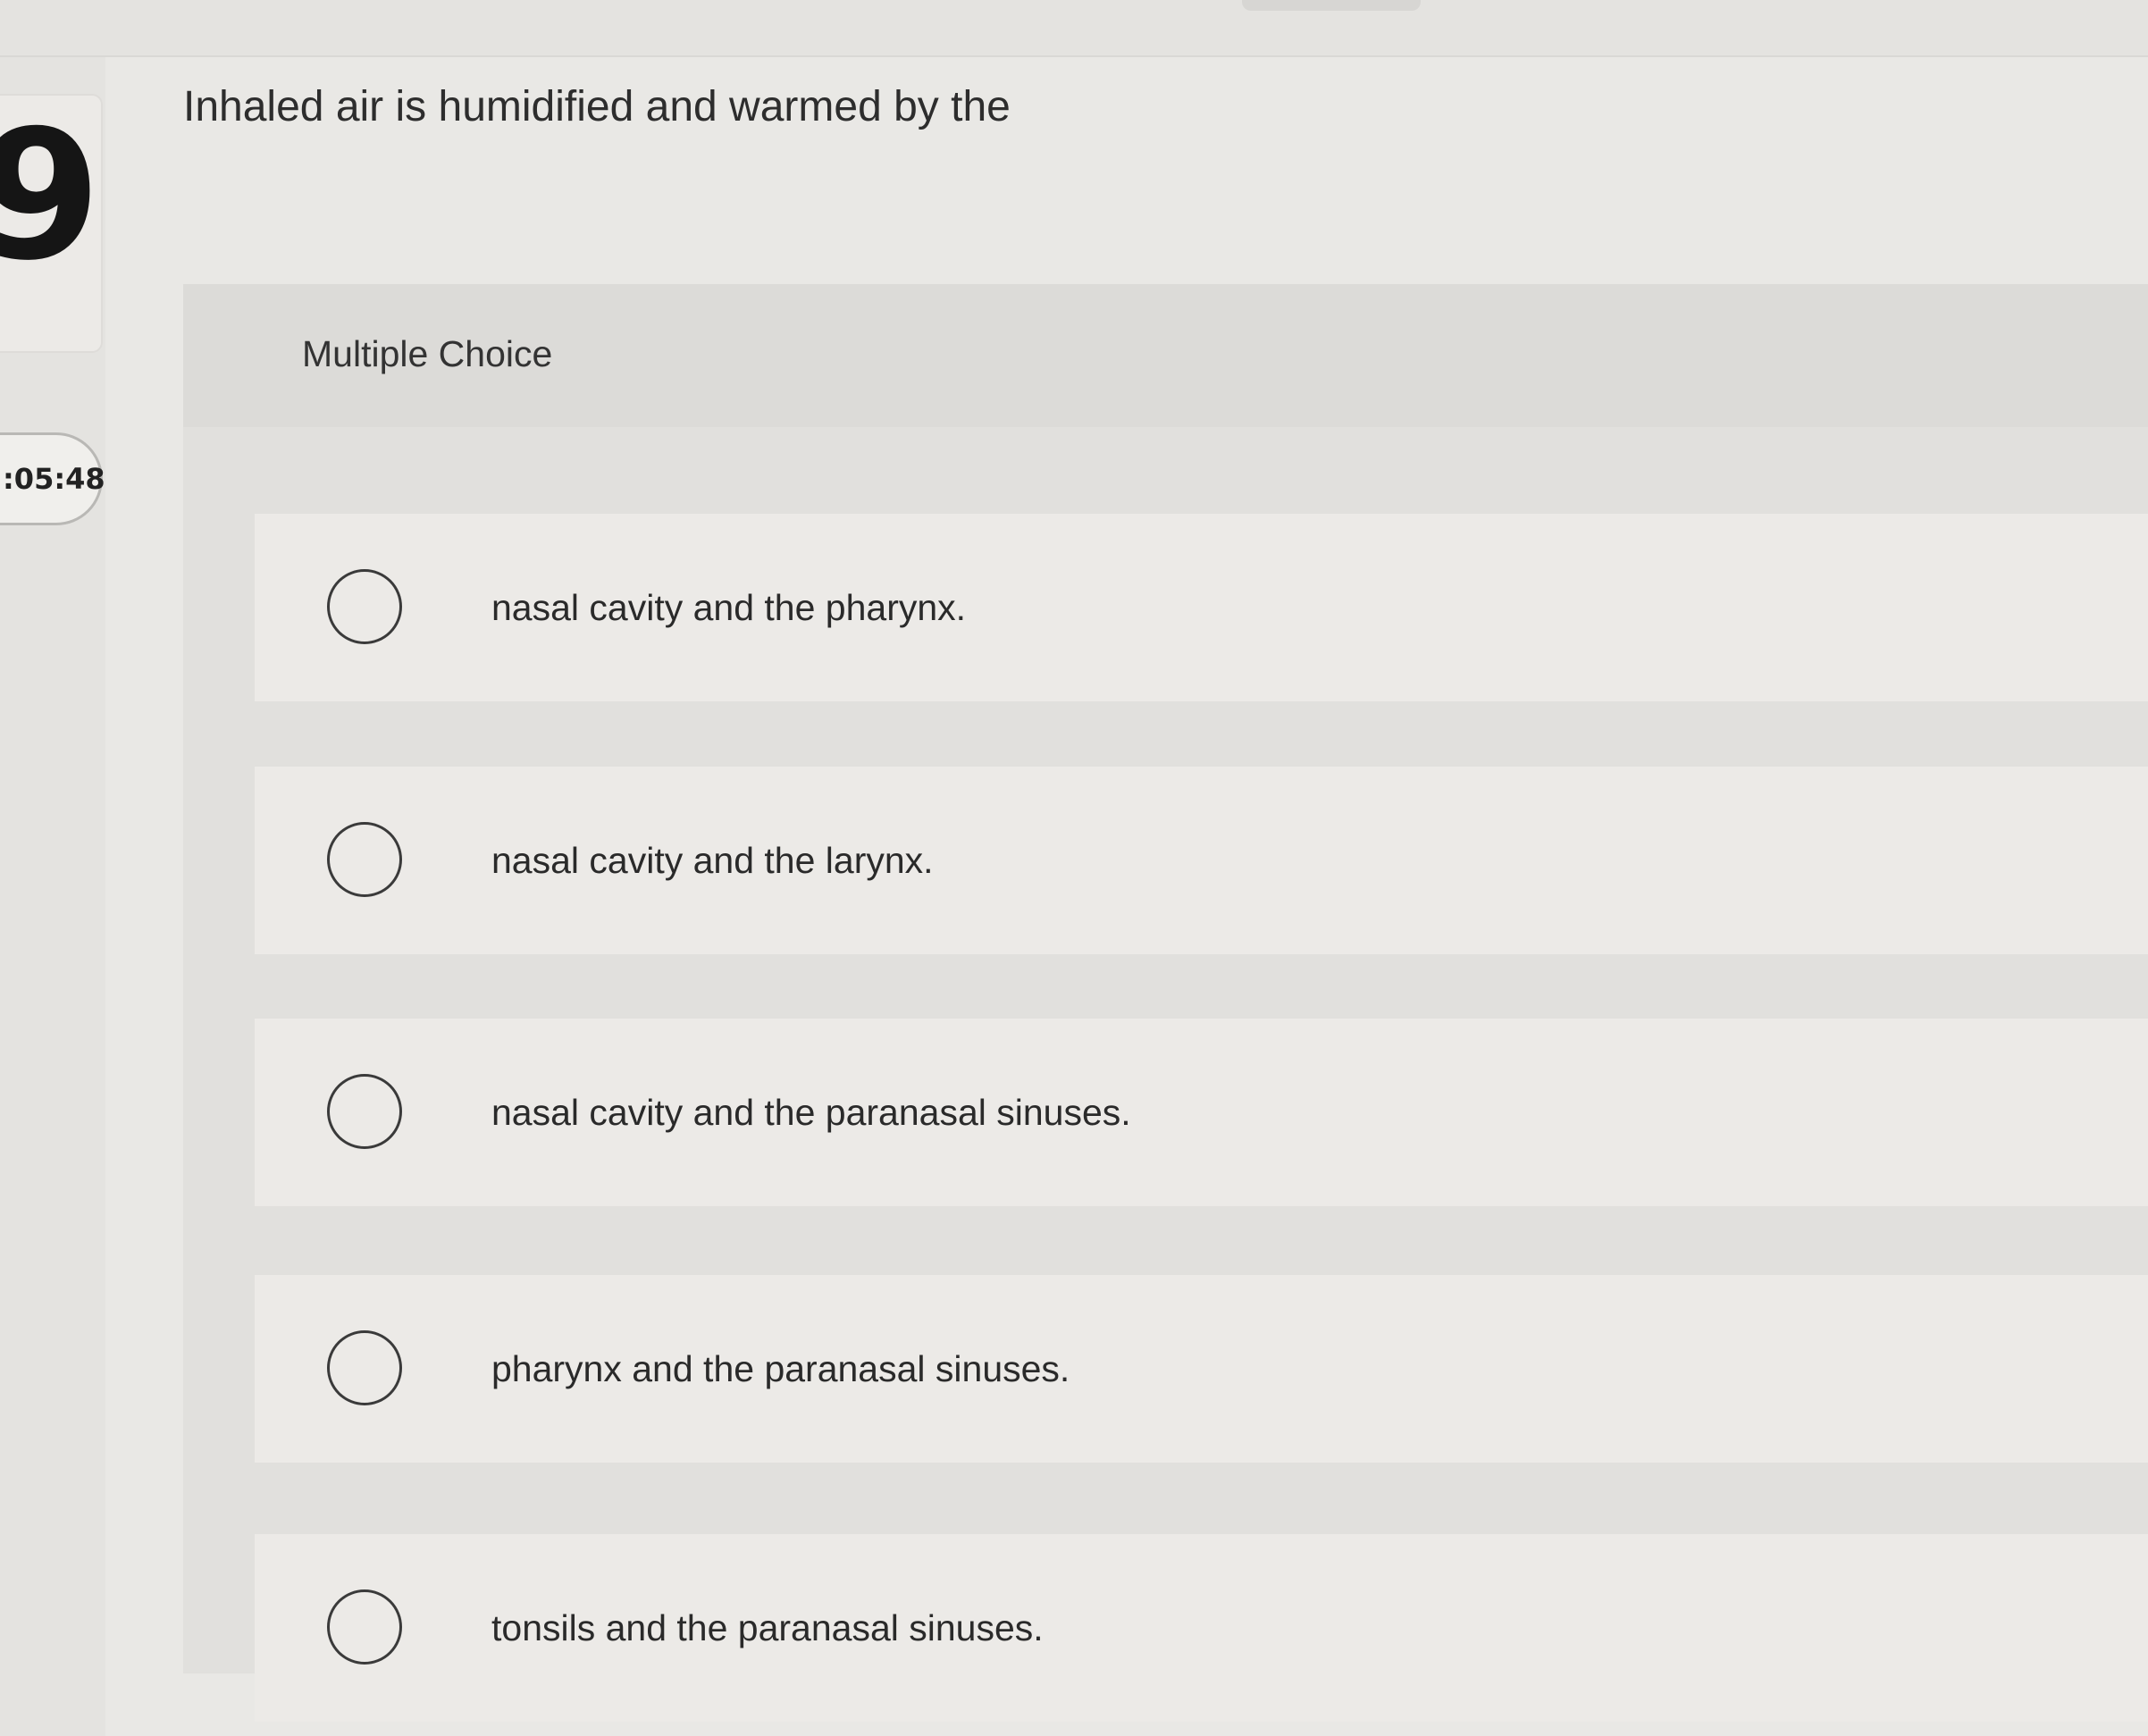  I want to click on timer-text: :05:48, so click(54, 479).